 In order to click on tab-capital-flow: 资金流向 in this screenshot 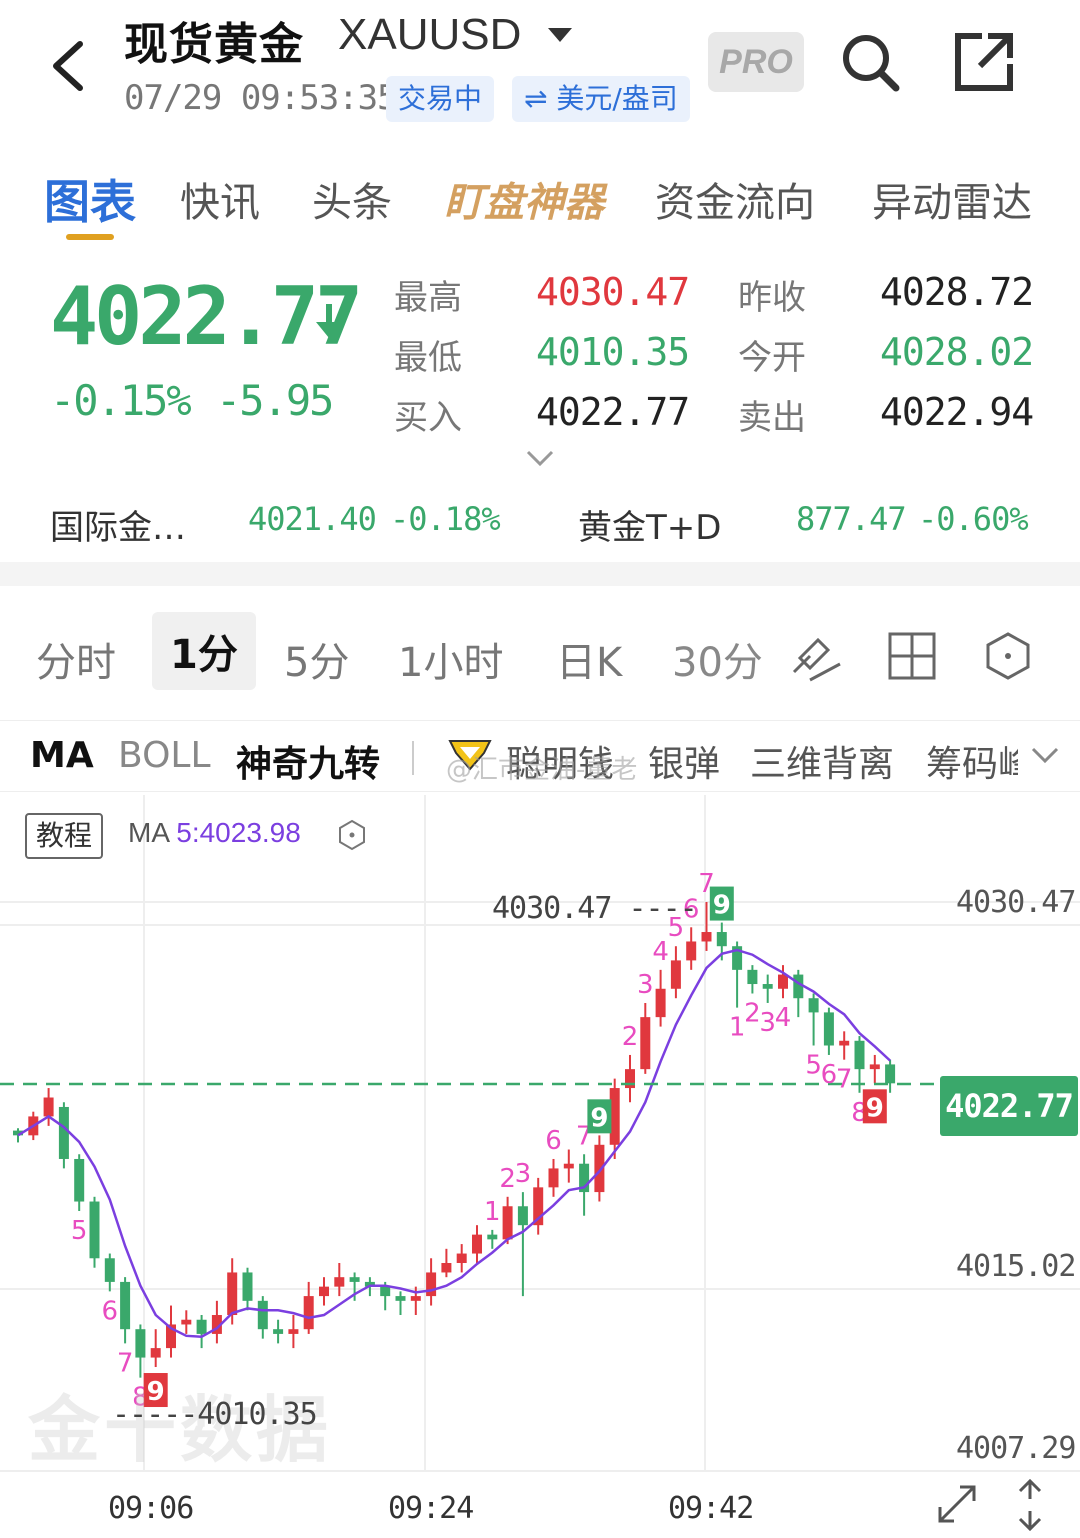, I will do `click(735, 199)`.